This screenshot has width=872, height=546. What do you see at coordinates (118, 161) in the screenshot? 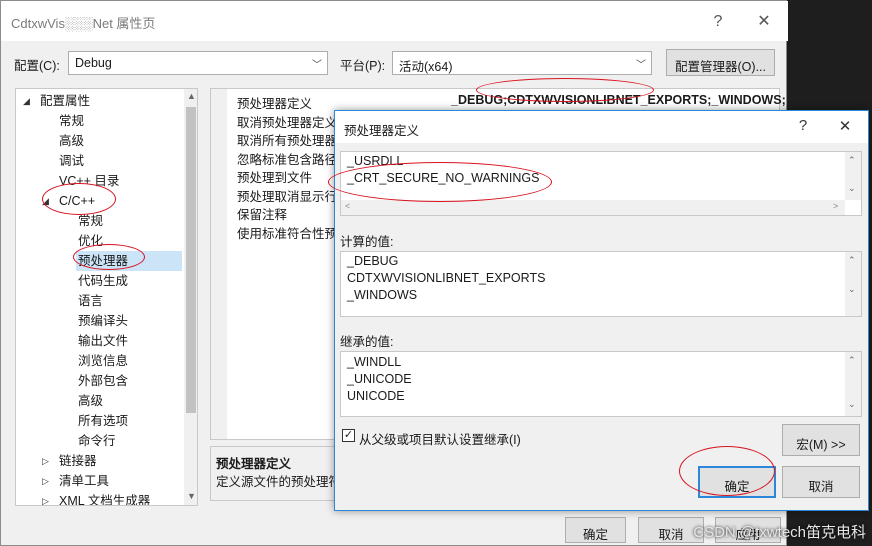
I see `tree-item: 调试` at bounding box center [118, 161].